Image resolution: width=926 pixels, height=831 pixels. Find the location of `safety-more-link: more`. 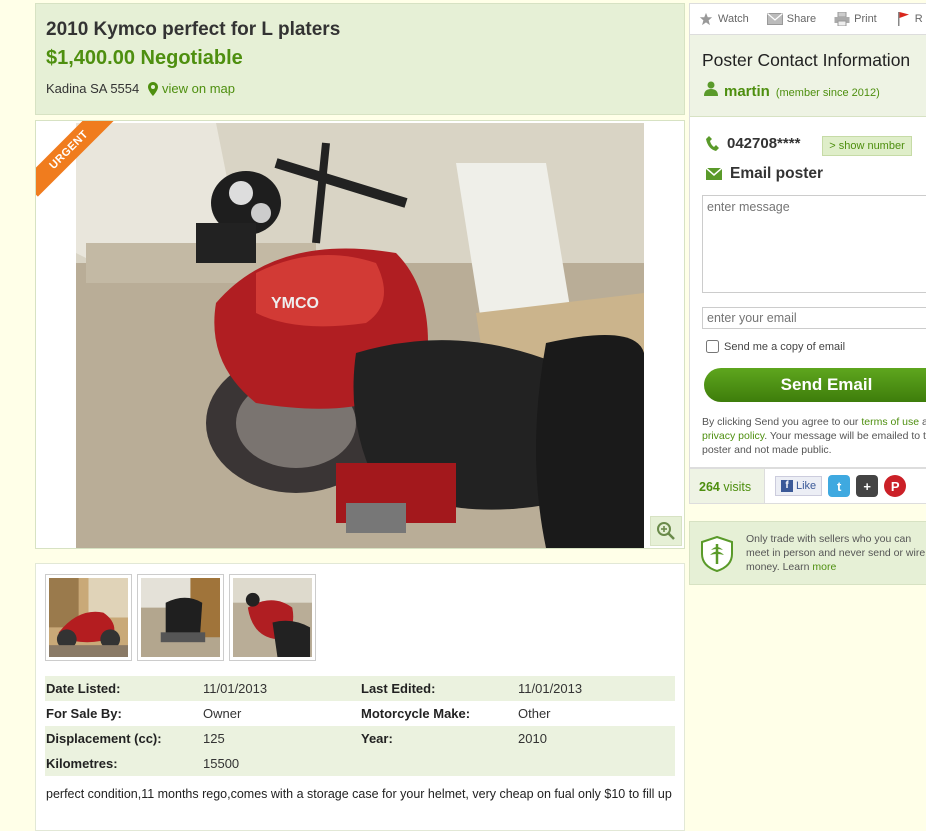

safety-more-link: more is located at coordinates (824, 567).